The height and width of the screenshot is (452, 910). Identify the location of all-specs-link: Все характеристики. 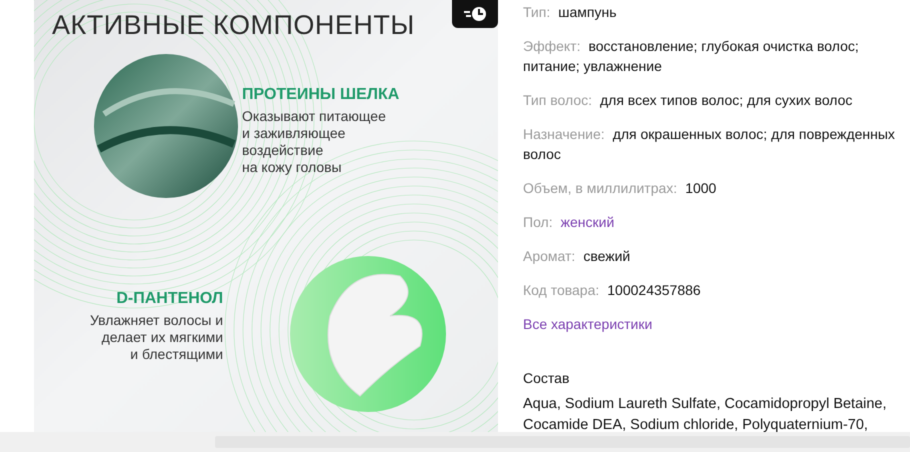
(587, 324).